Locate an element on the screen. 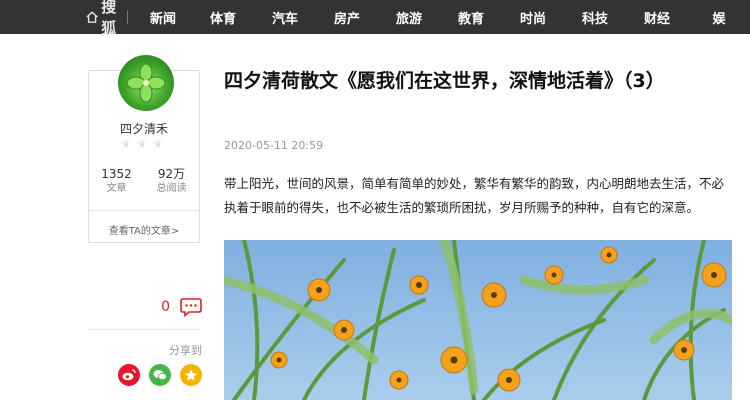  author-card: 四夕清禾 ♕ ♕ ♕ 1352 文章 92万 总阅读 查看TA的文章> is located at coordinates (144, 149).